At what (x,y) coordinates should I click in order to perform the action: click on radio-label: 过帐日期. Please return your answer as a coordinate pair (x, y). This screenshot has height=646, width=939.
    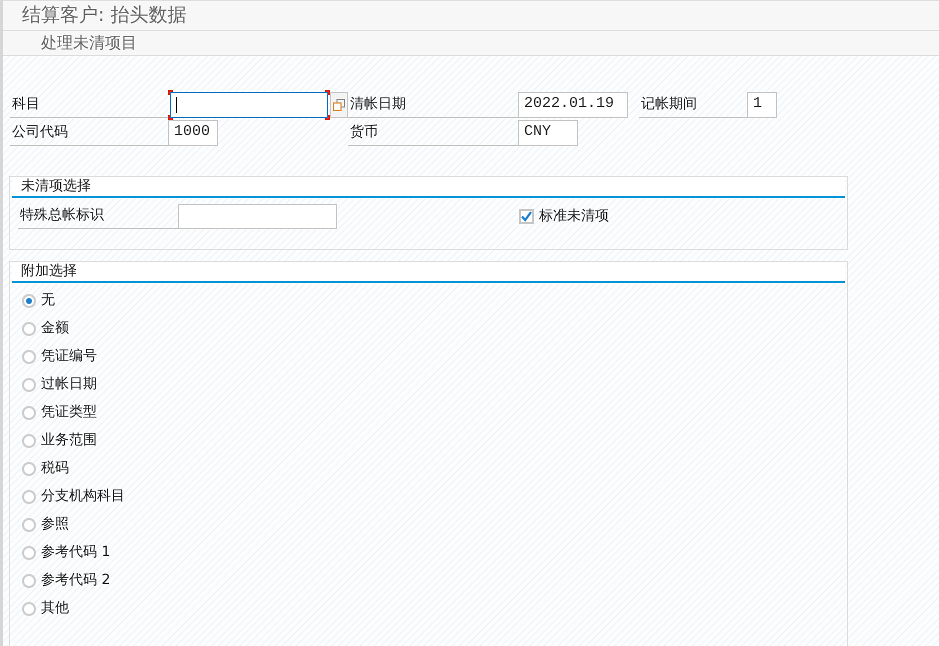
    Looking at the image, I should click on (69, 384).